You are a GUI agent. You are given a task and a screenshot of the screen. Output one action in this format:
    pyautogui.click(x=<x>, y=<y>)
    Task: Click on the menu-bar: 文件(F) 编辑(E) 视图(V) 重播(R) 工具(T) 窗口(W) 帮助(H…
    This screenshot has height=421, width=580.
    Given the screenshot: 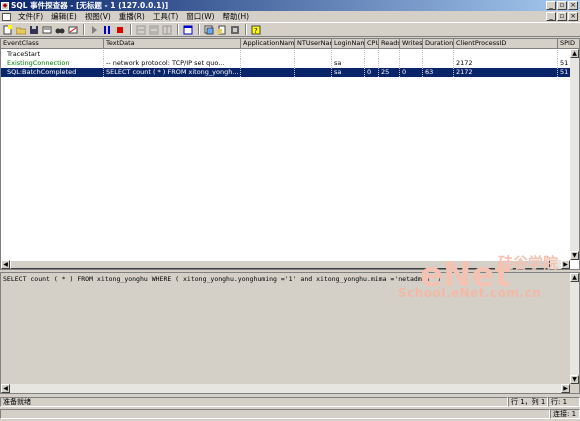 What is the action you would take?
    pyautogui.click(x=290, y=16)
    